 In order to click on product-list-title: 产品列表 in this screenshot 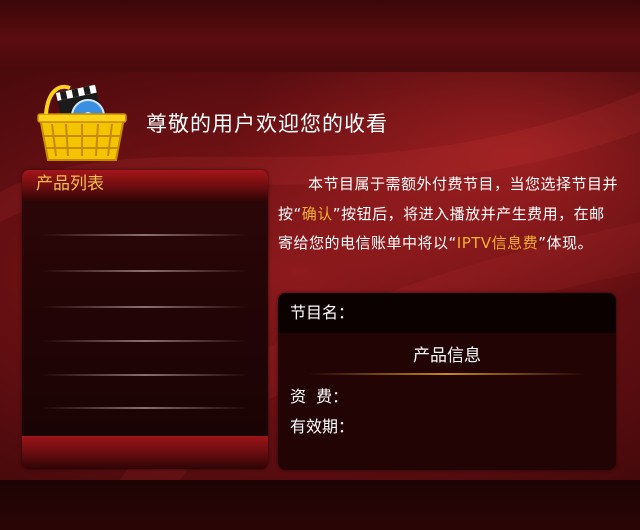, I will do `click(145, 186)`.